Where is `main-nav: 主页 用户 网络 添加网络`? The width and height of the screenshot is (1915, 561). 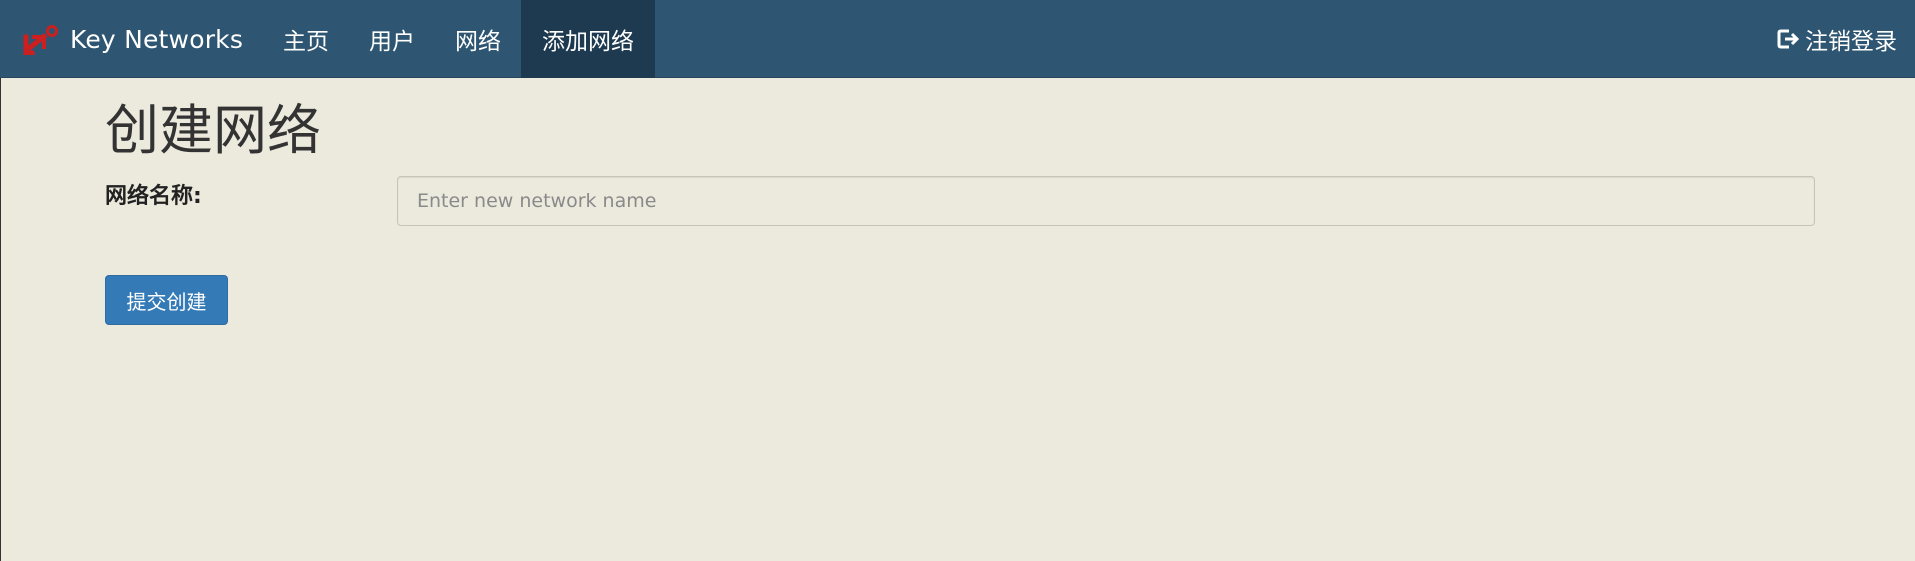 main-nav: 主页 用户 网络 添加网络 is located at coordinates (459, 39).